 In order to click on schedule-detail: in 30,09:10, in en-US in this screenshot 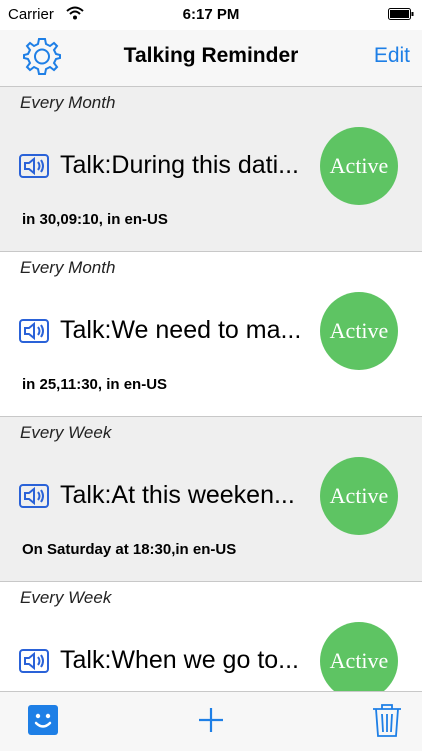, I will do `click(95, 219)`.